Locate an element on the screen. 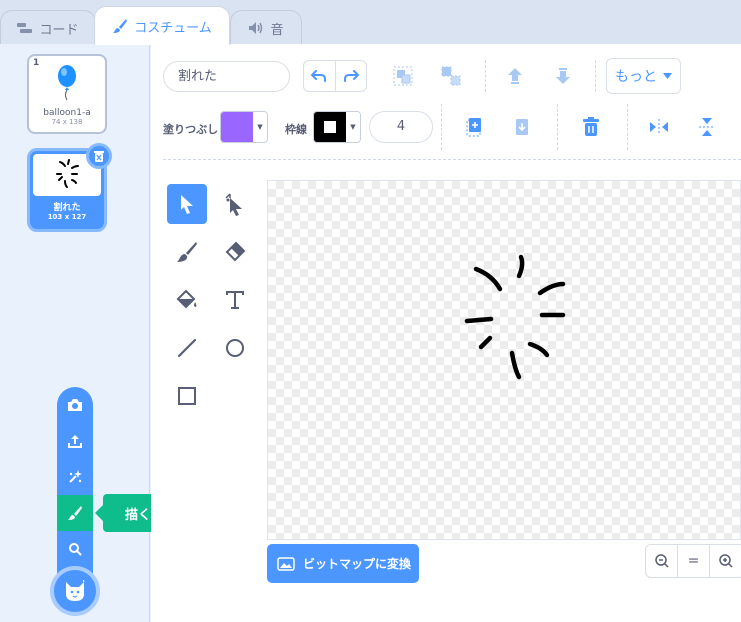  upload-button is located at coordinates (75, 441).